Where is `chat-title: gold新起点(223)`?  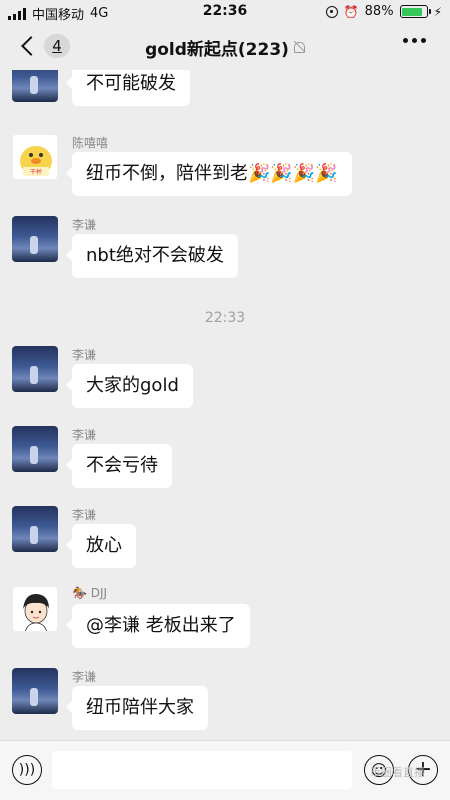
chat-title: gold新起点(223) is located at coordinates (225, 47).